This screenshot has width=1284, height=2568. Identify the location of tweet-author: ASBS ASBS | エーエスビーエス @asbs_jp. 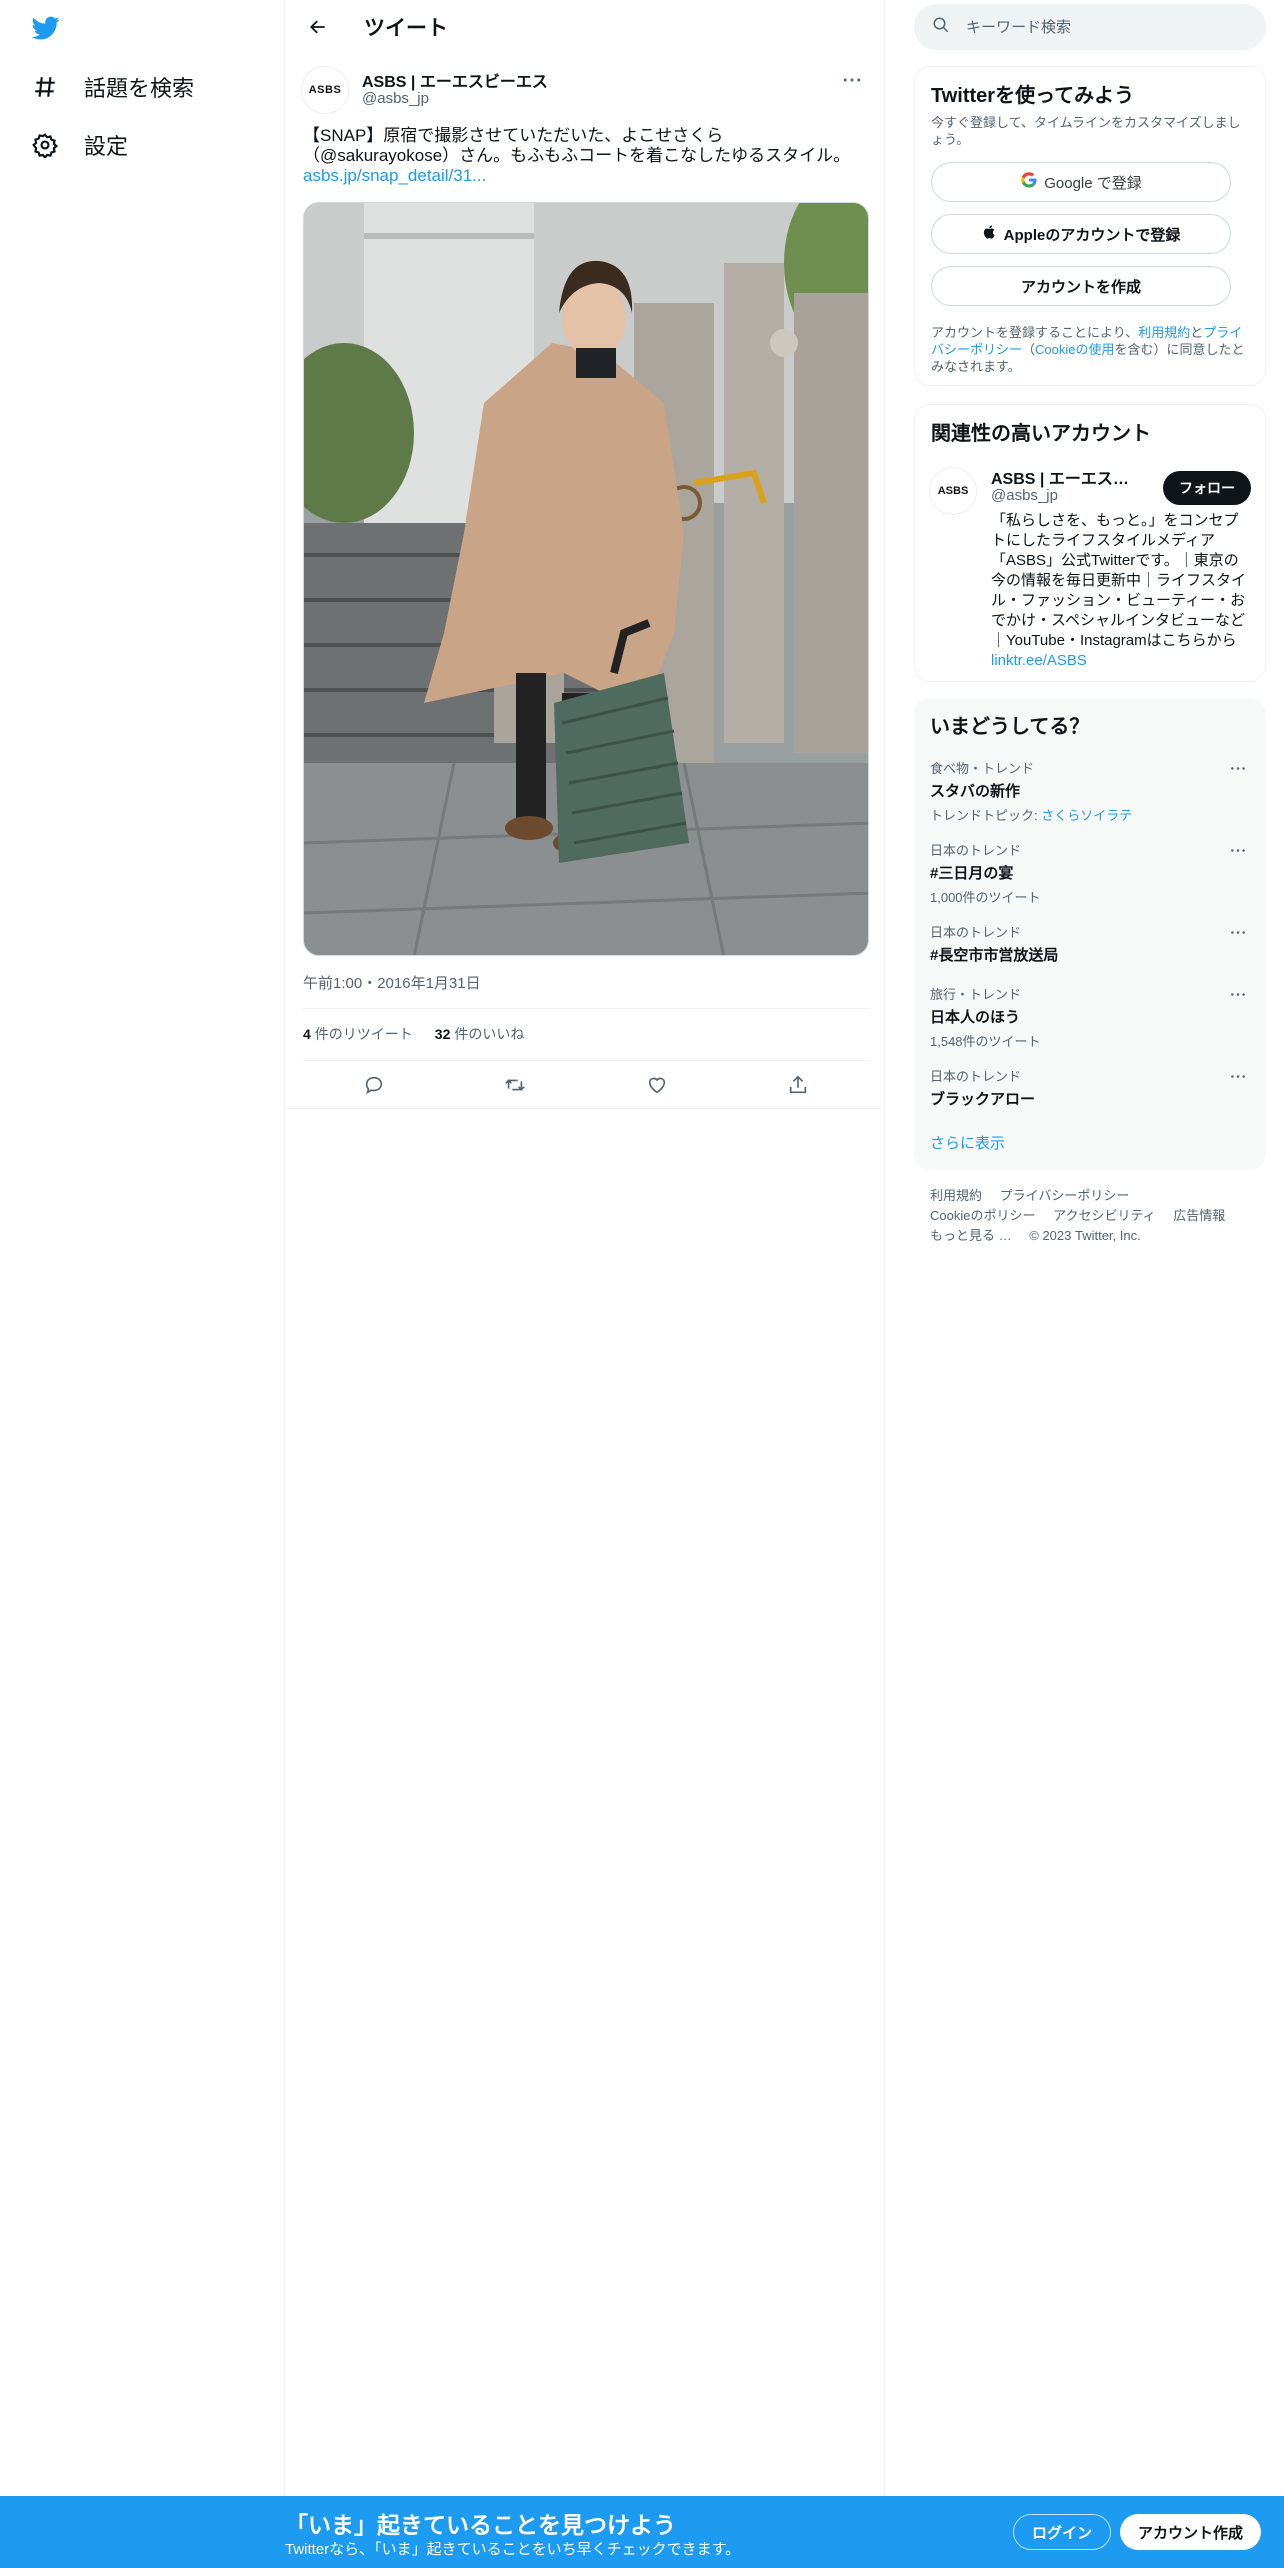
(585, 91).